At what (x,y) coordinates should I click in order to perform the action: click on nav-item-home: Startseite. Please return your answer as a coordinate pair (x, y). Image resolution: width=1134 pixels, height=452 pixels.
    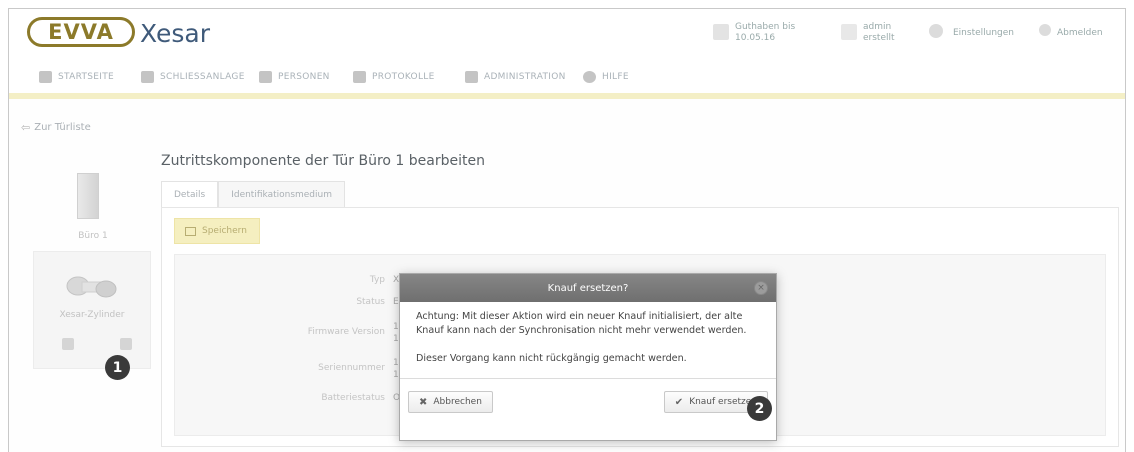
    Looking at the image, I should click on (76, 77).